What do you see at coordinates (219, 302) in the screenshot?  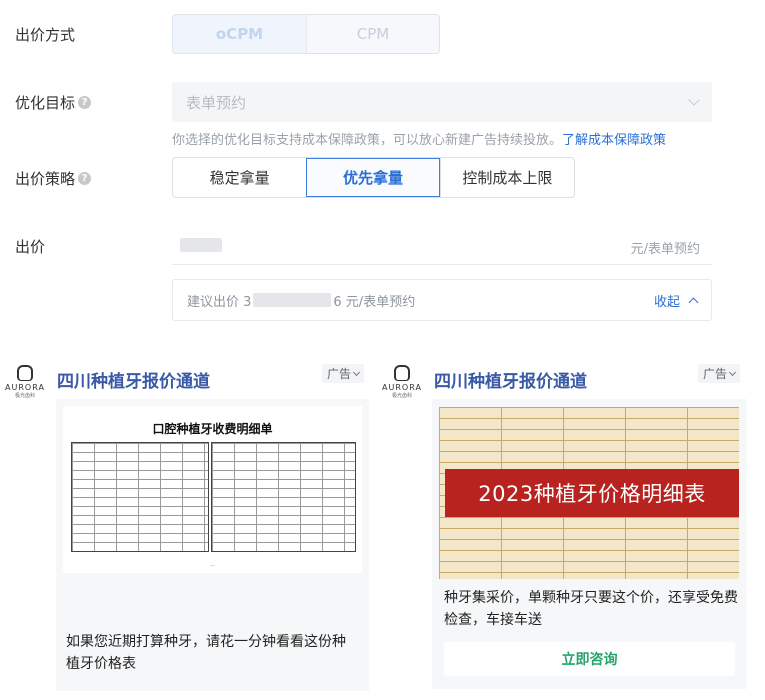 I see `suggested-bid-prefix: 建议出价 3` at bounding box center [219, 302].